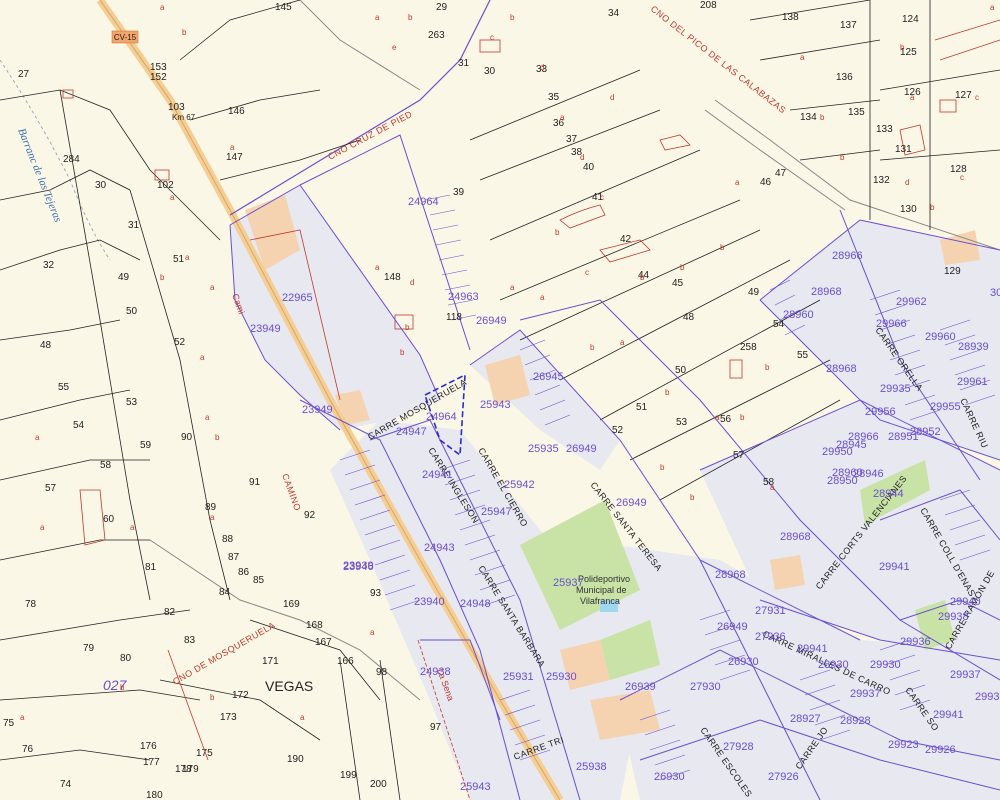 The image size is (1000, 800). I want to click on urban-parcel-label: 29926, so click(940, 750).